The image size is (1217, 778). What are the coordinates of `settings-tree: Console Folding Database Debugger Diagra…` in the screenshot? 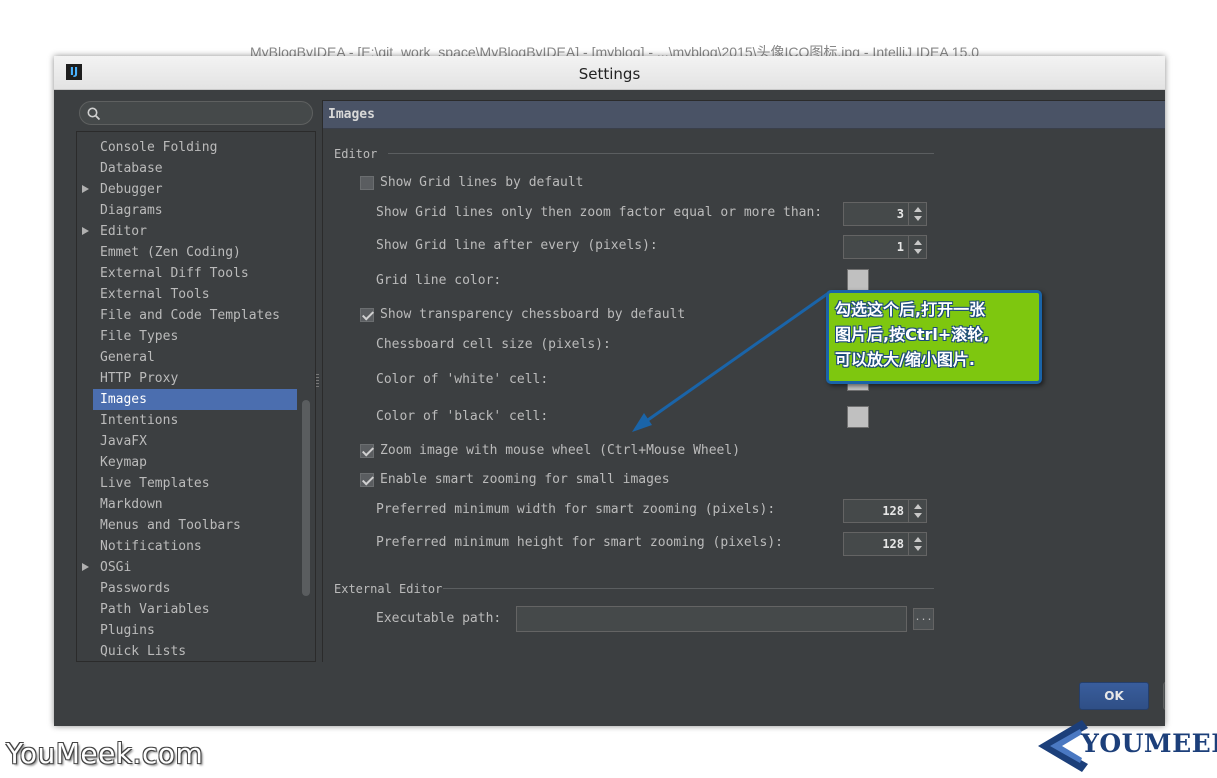 It's located at (196, 396).